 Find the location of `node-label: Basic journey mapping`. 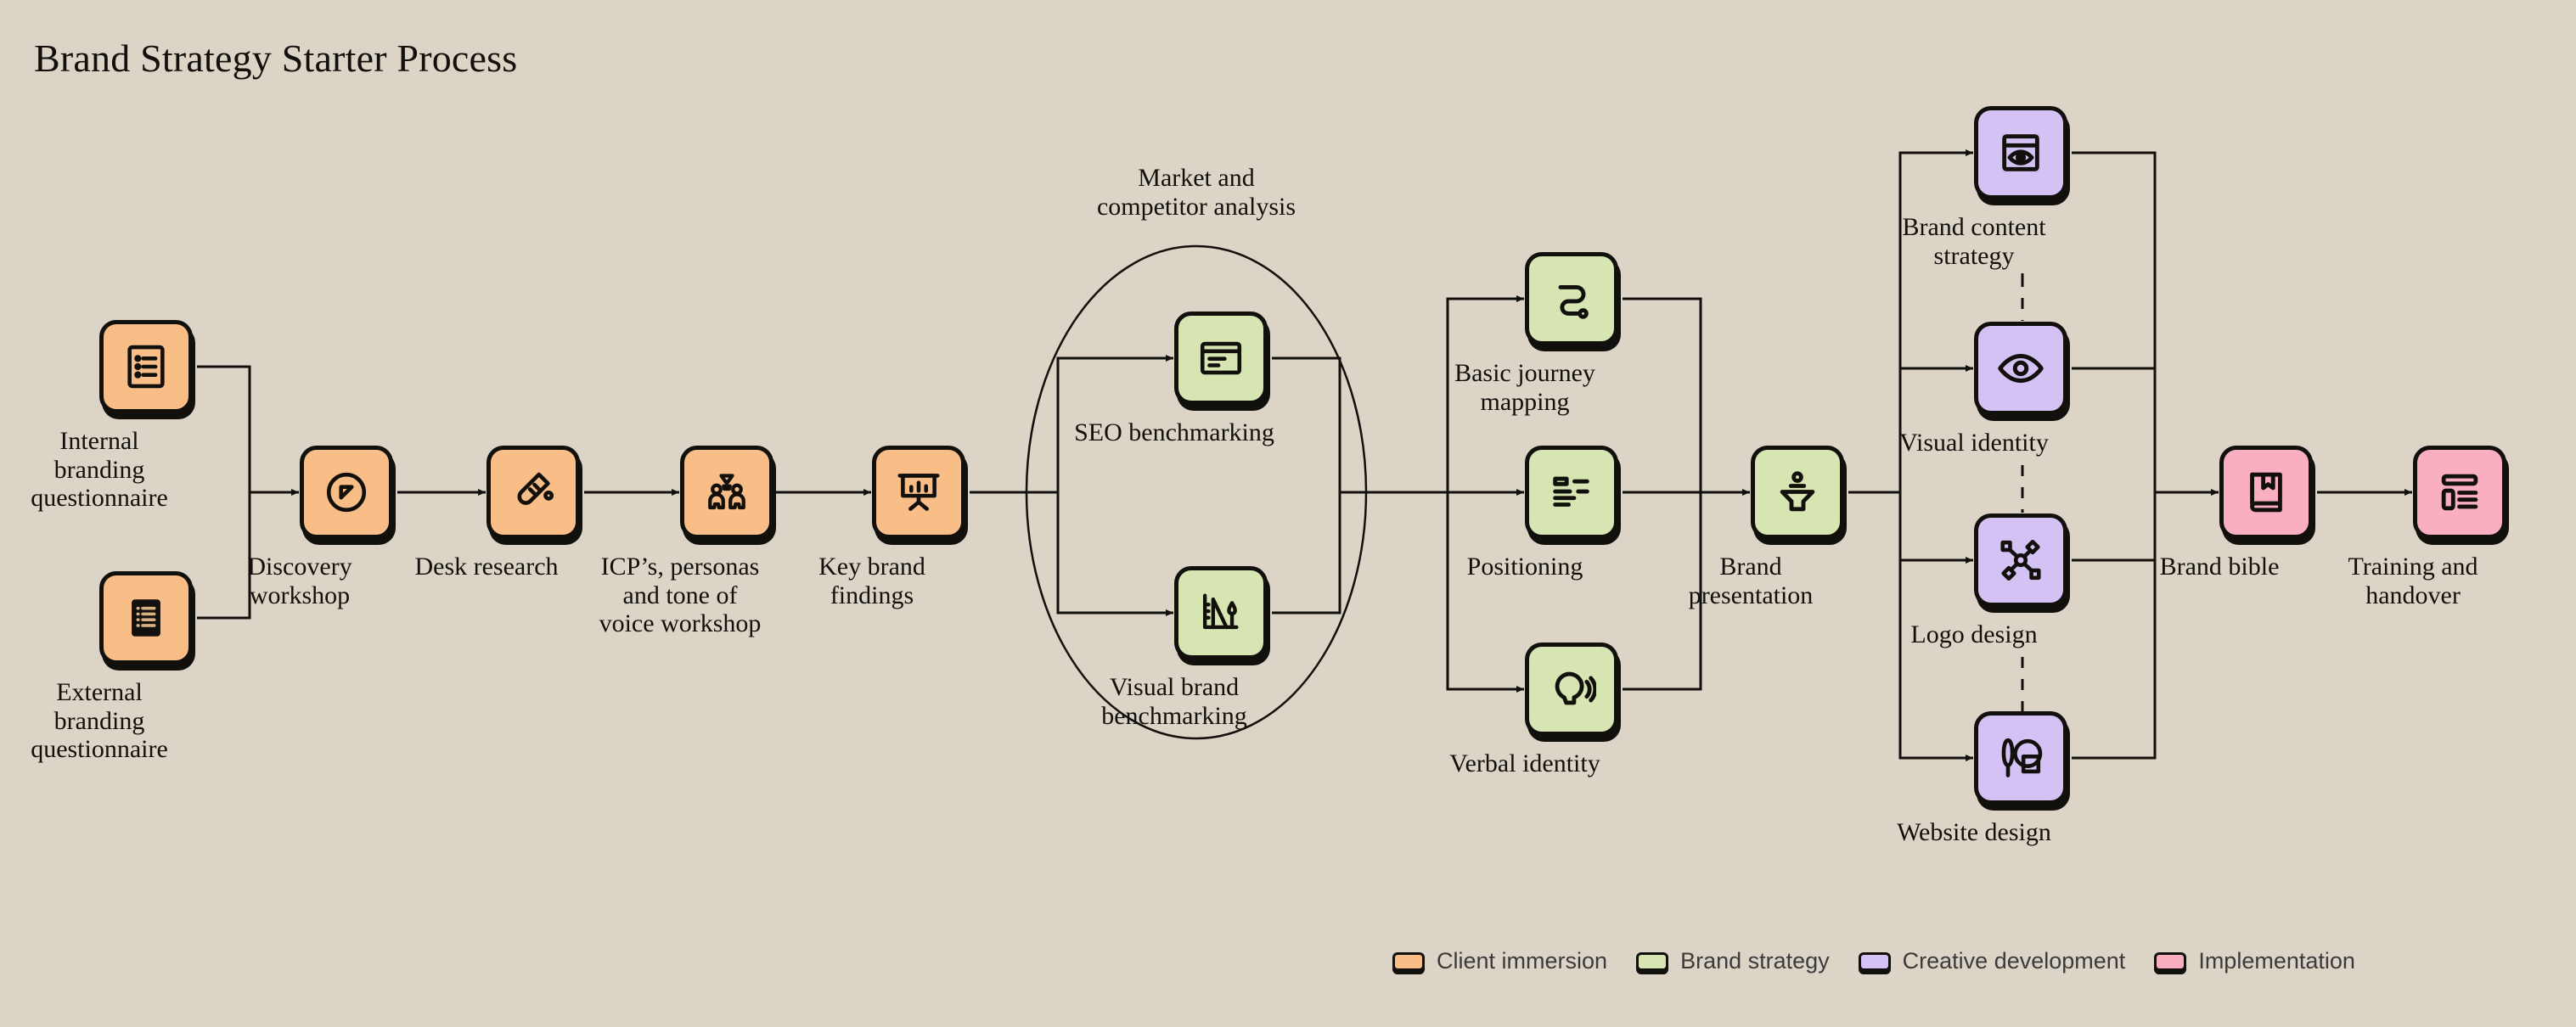

node-label: Basic journey mapping is located at coordinates (1524, 388).